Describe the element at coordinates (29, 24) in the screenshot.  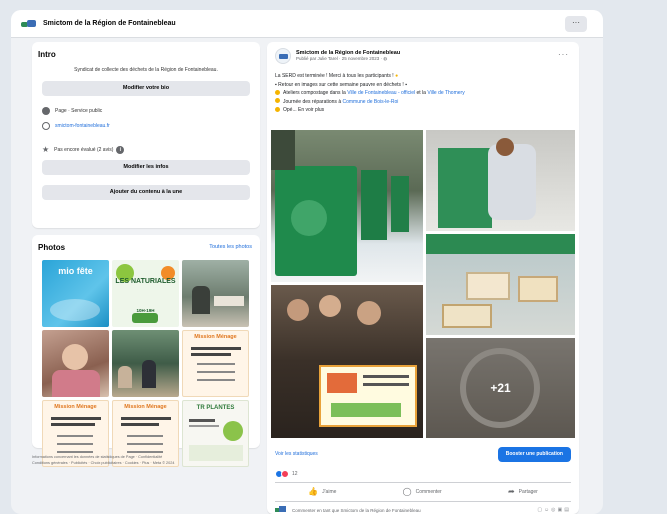
I see `smictom-logo-icon` at that location.